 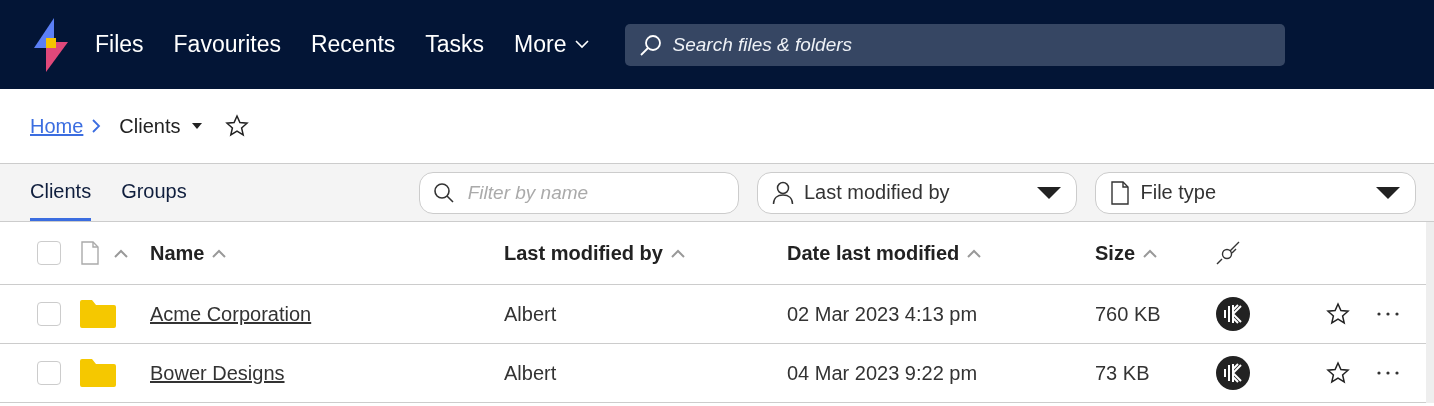 I want to click on plug-icon, so click(x=1228, y=253).